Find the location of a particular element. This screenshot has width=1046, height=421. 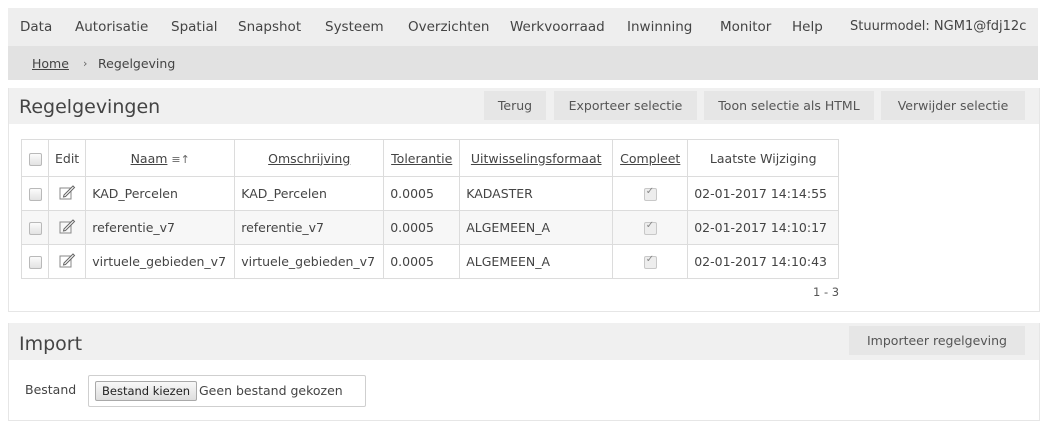

page-title: Regelgevingen is located at coordinates (90, 107).